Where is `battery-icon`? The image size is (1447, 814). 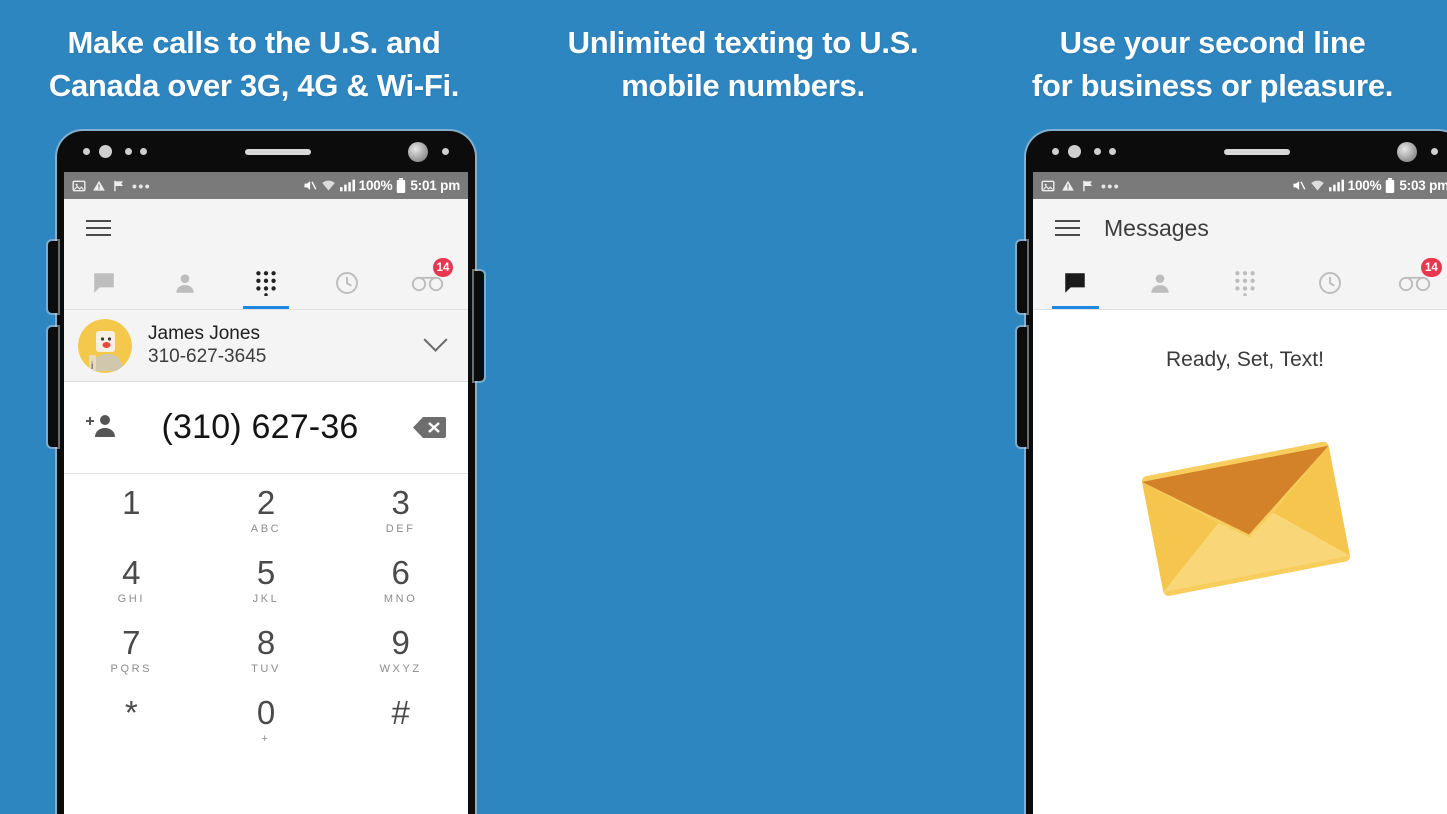
battery-icon is located at coordinates (401, 185).